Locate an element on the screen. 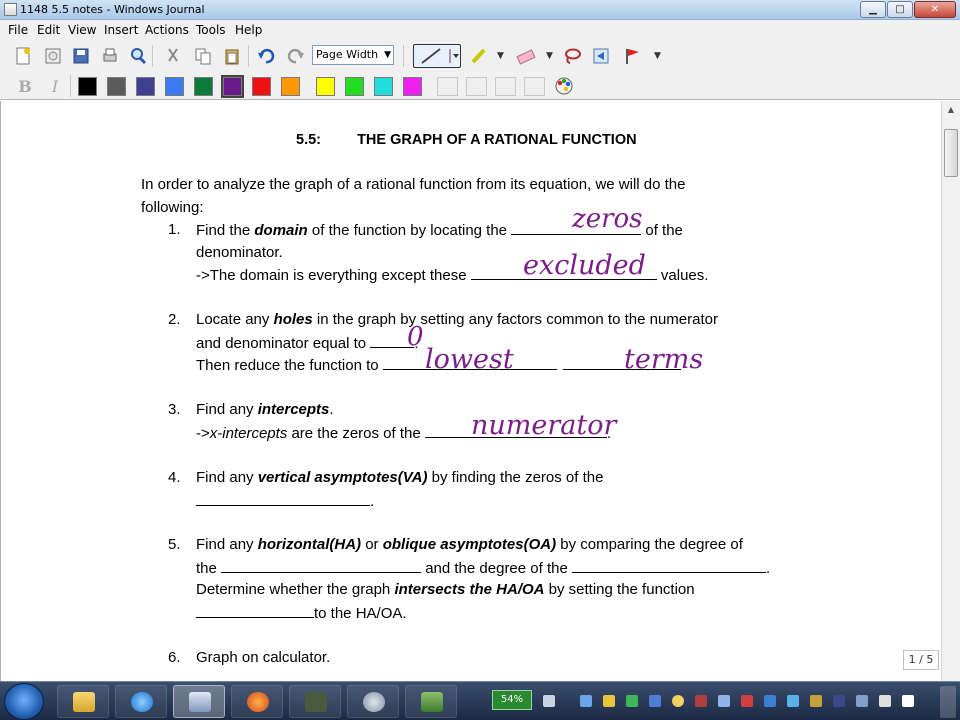 The image size is (960, 720). firefox-icon is located at coordinates (258, 702).